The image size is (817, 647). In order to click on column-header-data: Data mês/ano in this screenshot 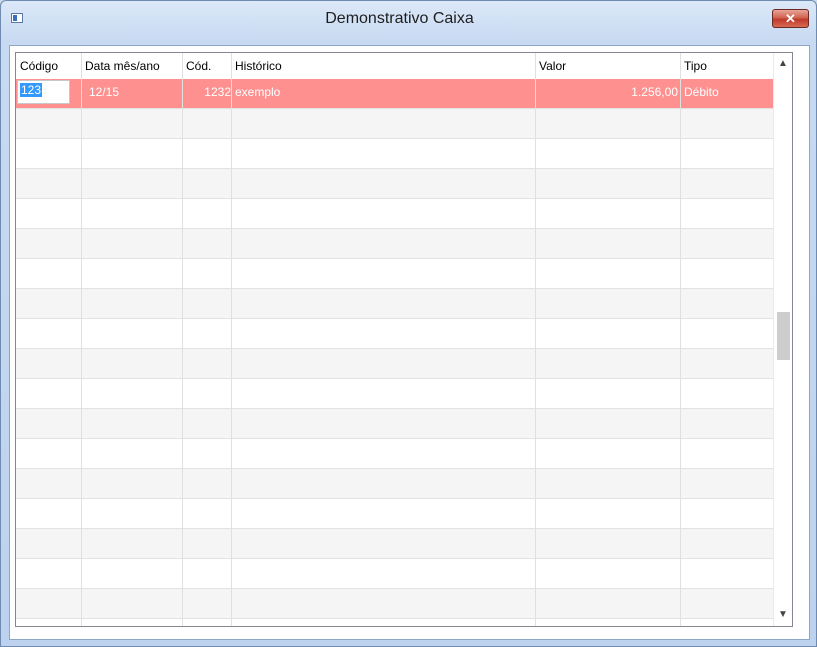, I will do `click(122, 66)`.